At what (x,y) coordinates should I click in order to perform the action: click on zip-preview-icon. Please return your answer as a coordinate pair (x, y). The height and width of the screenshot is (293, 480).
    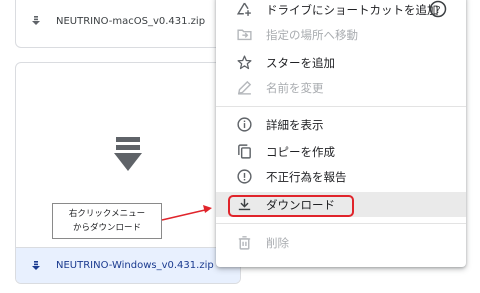
    Looking at the image, I should click on (128, 157).